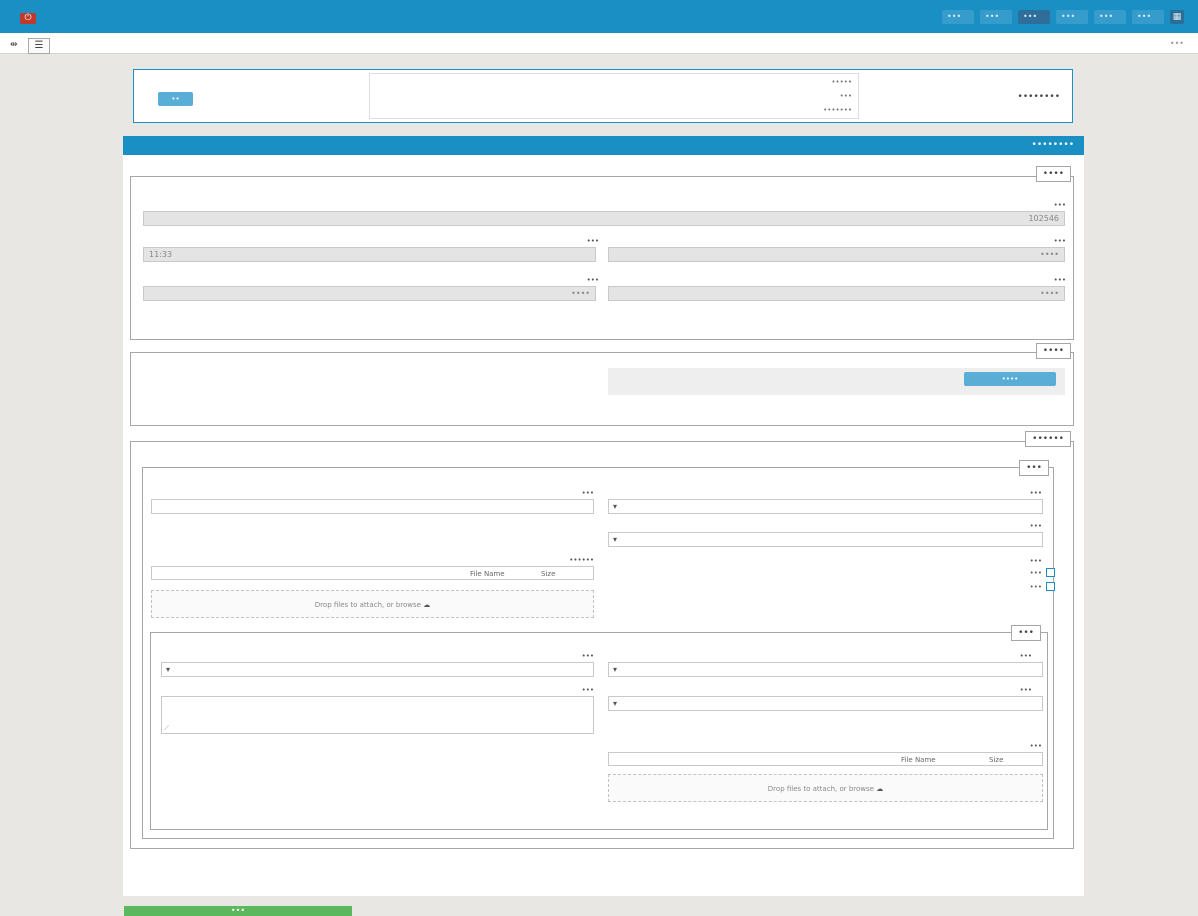 The image size is (1198, 916). What do you see at coordinates (581, 560) in the screenshot?
I see `docs-upload-label: ••••••` at bounding box center [581, 560].